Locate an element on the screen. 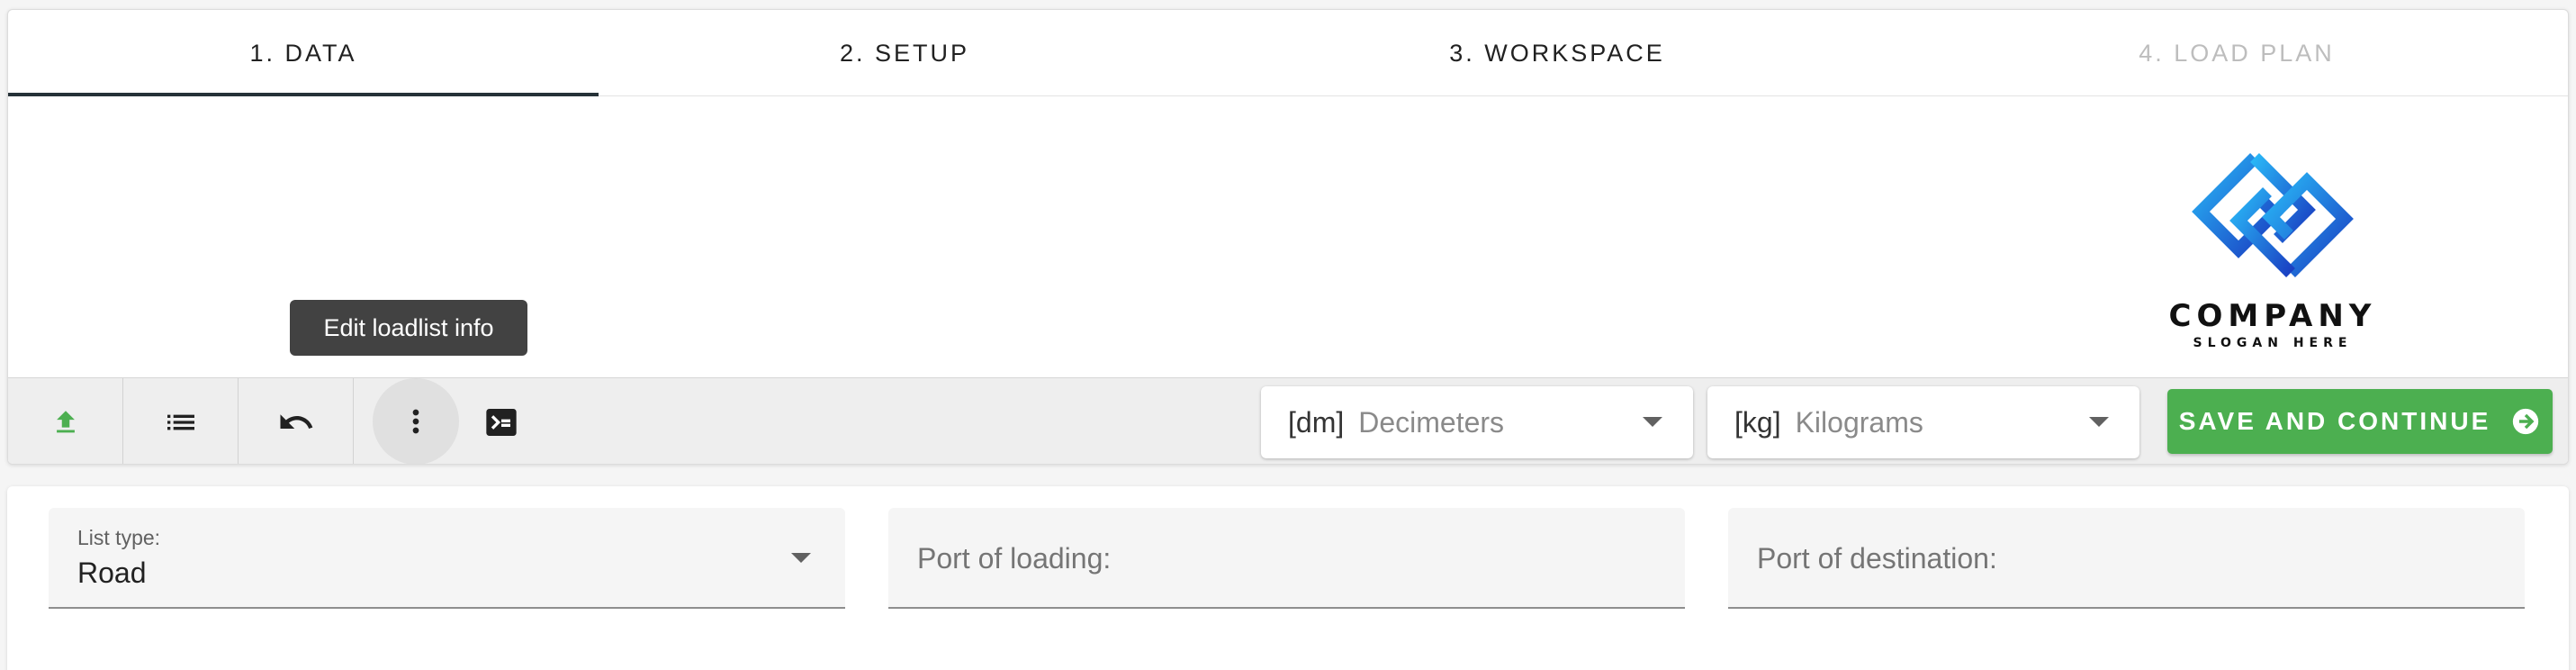 This screenshot has width=2576, height=670. weight-unit-prefix: [kg] is located at coordinates (1757, 422).